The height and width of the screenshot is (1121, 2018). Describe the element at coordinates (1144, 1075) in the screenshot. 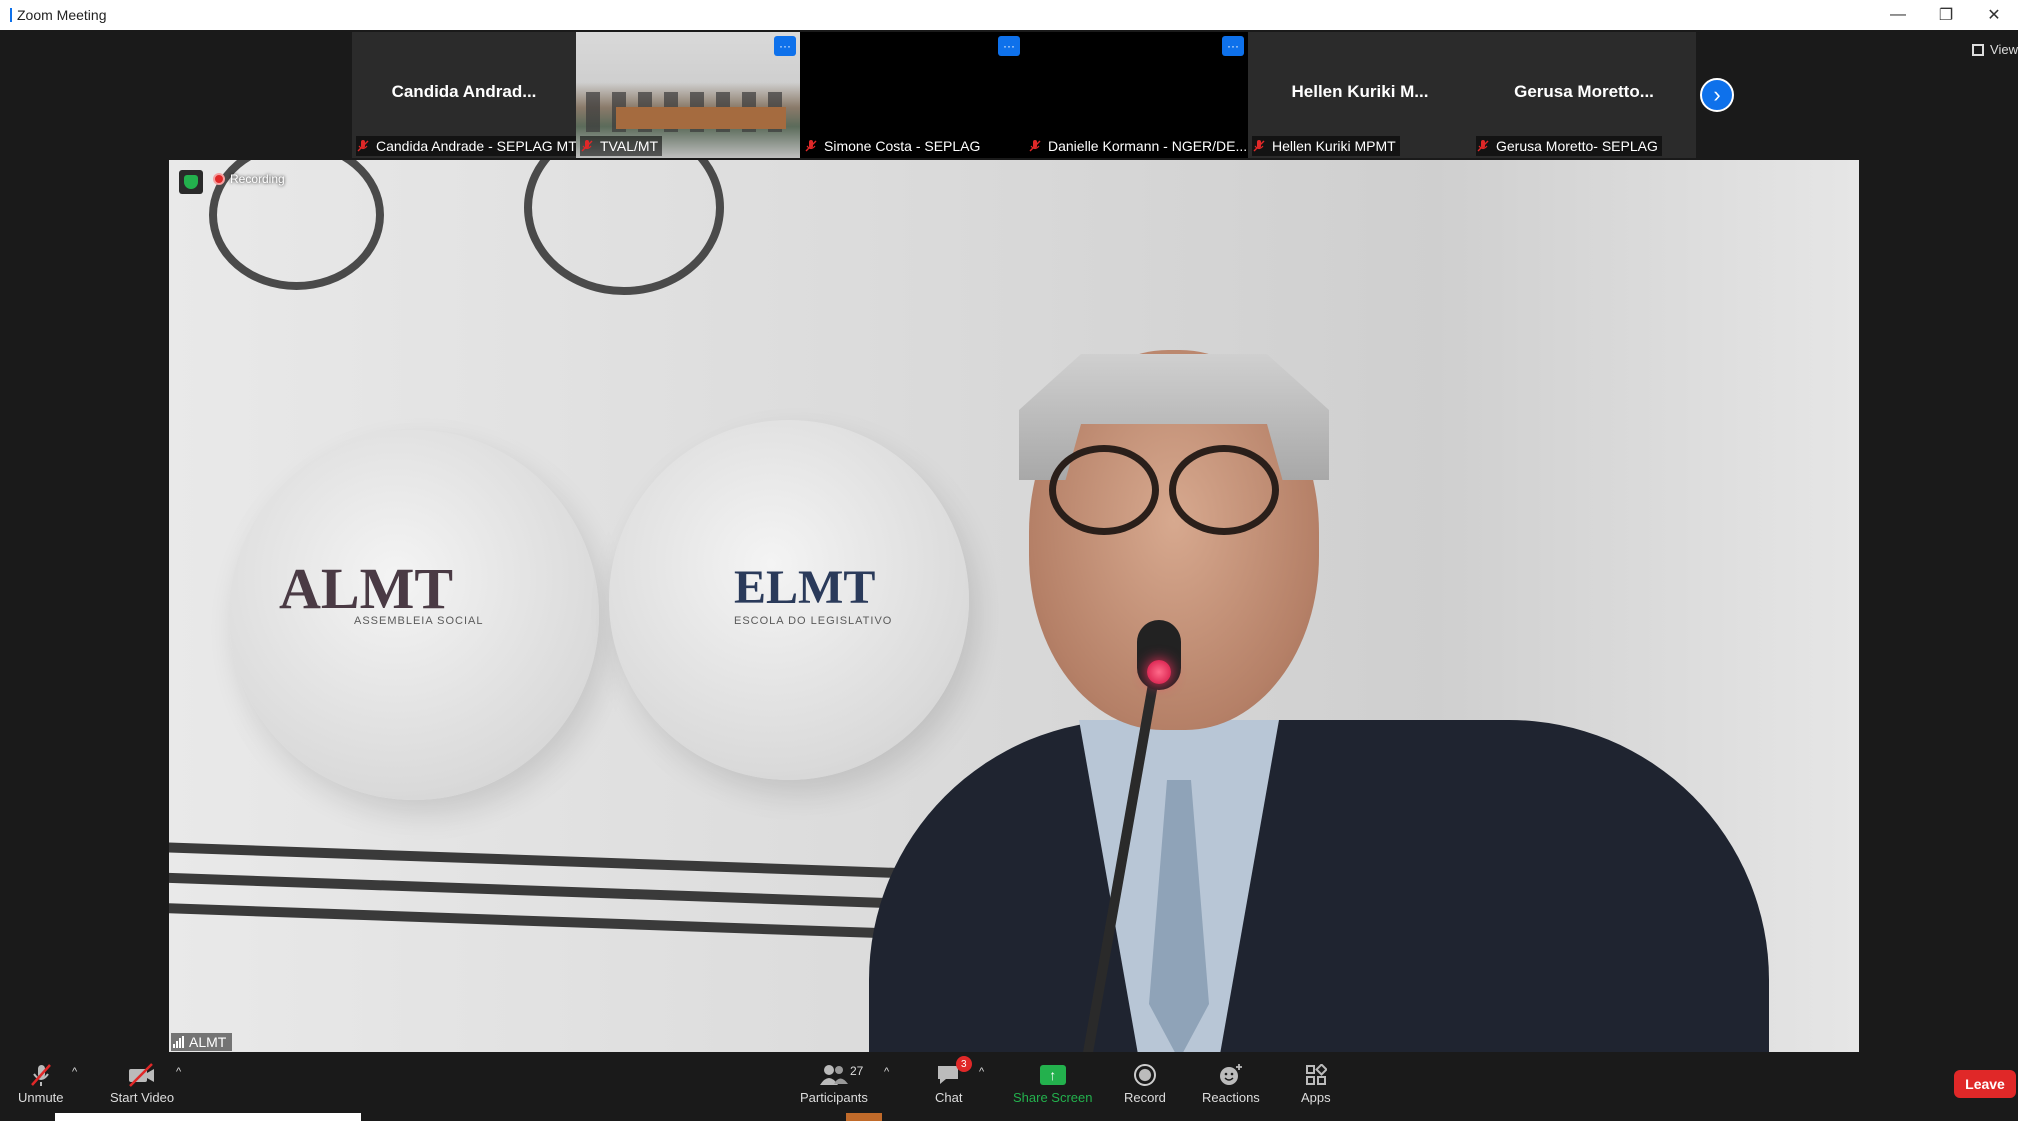

I see `record-icon` at that location.